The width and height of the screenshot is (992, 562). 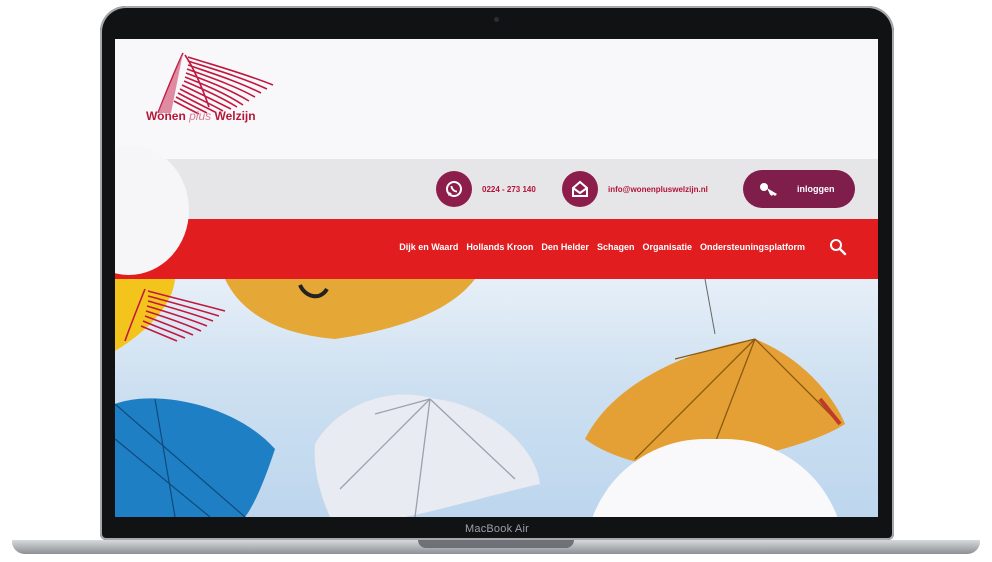 What do you see at coordinates (215, 83) in the screenshot?
I see `logo-mark-icon` at bounding box center [215, 83].